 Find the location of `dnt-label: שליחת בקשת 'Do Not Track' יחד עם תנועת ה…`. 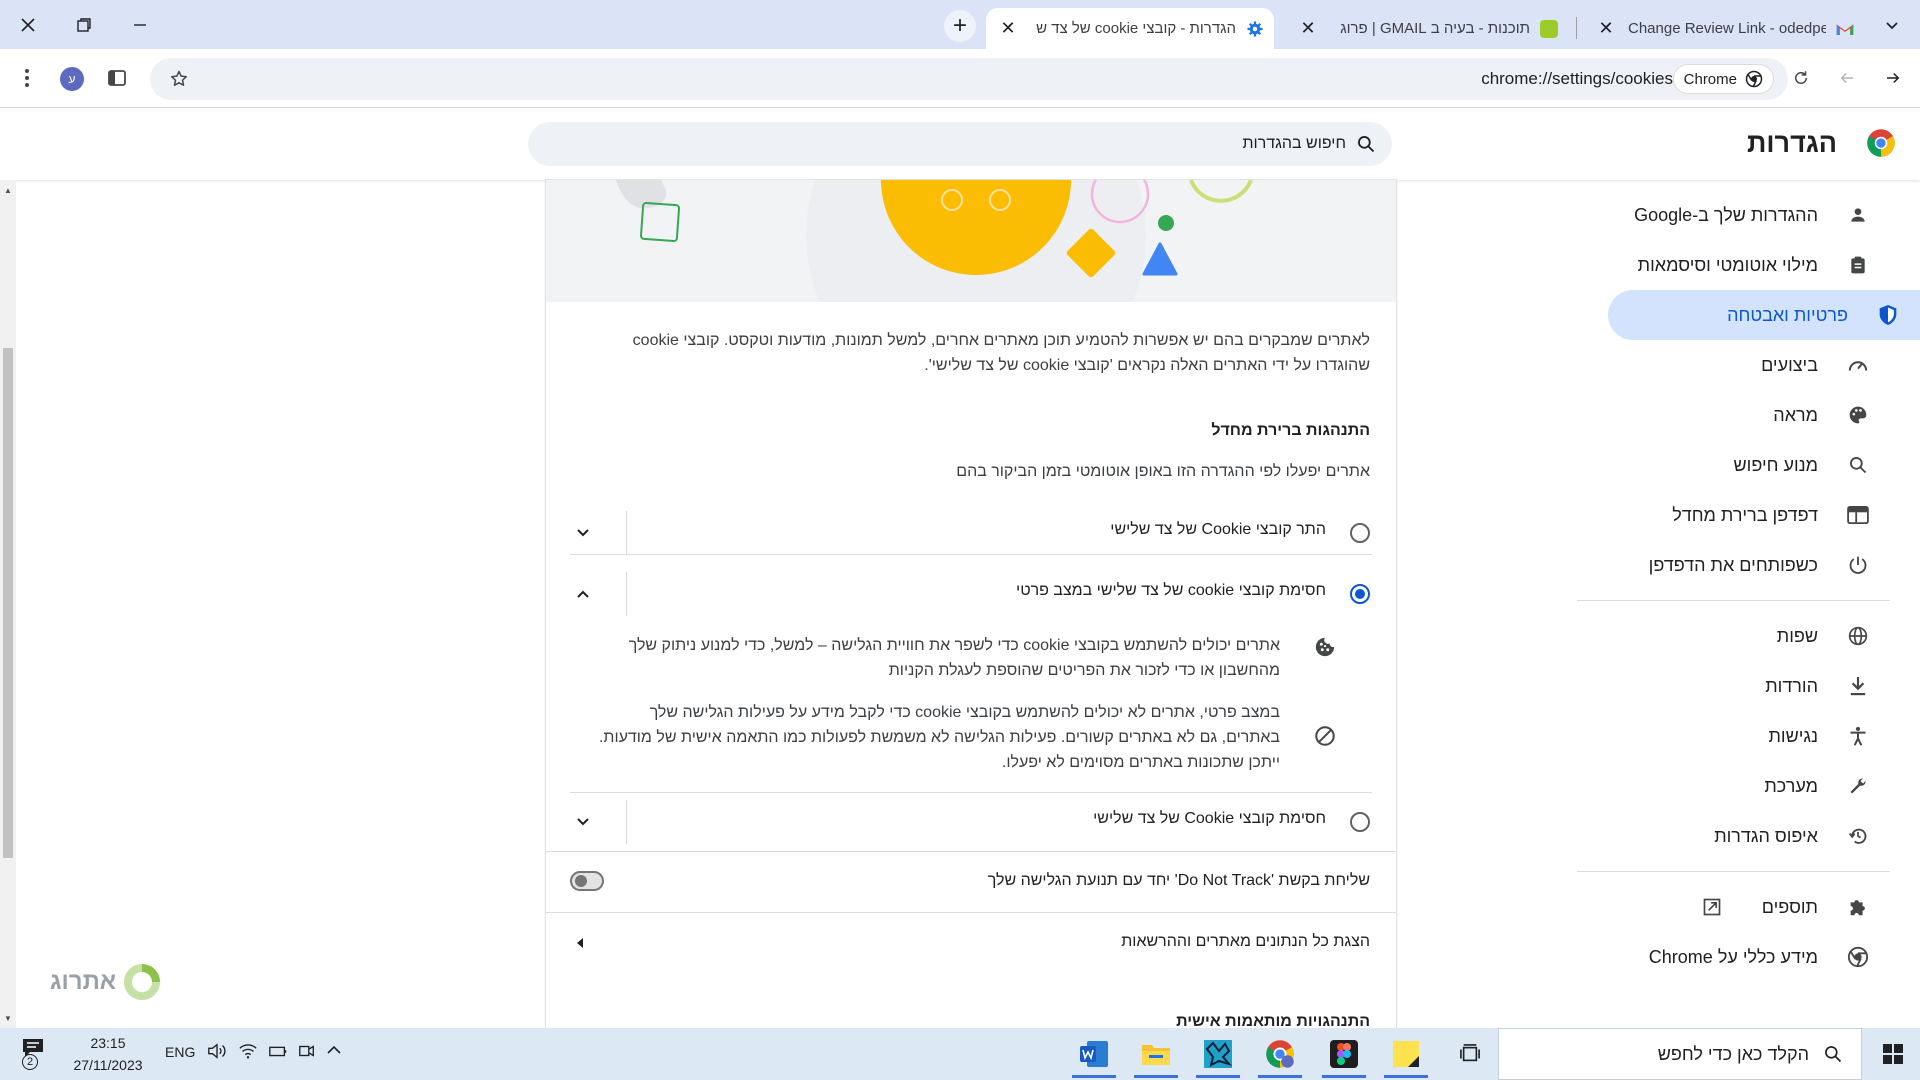

dnt-label: שליחת בקשת 'Do Not Track' יחד עם תנועת ה… is located at coordinates (1178, 880).